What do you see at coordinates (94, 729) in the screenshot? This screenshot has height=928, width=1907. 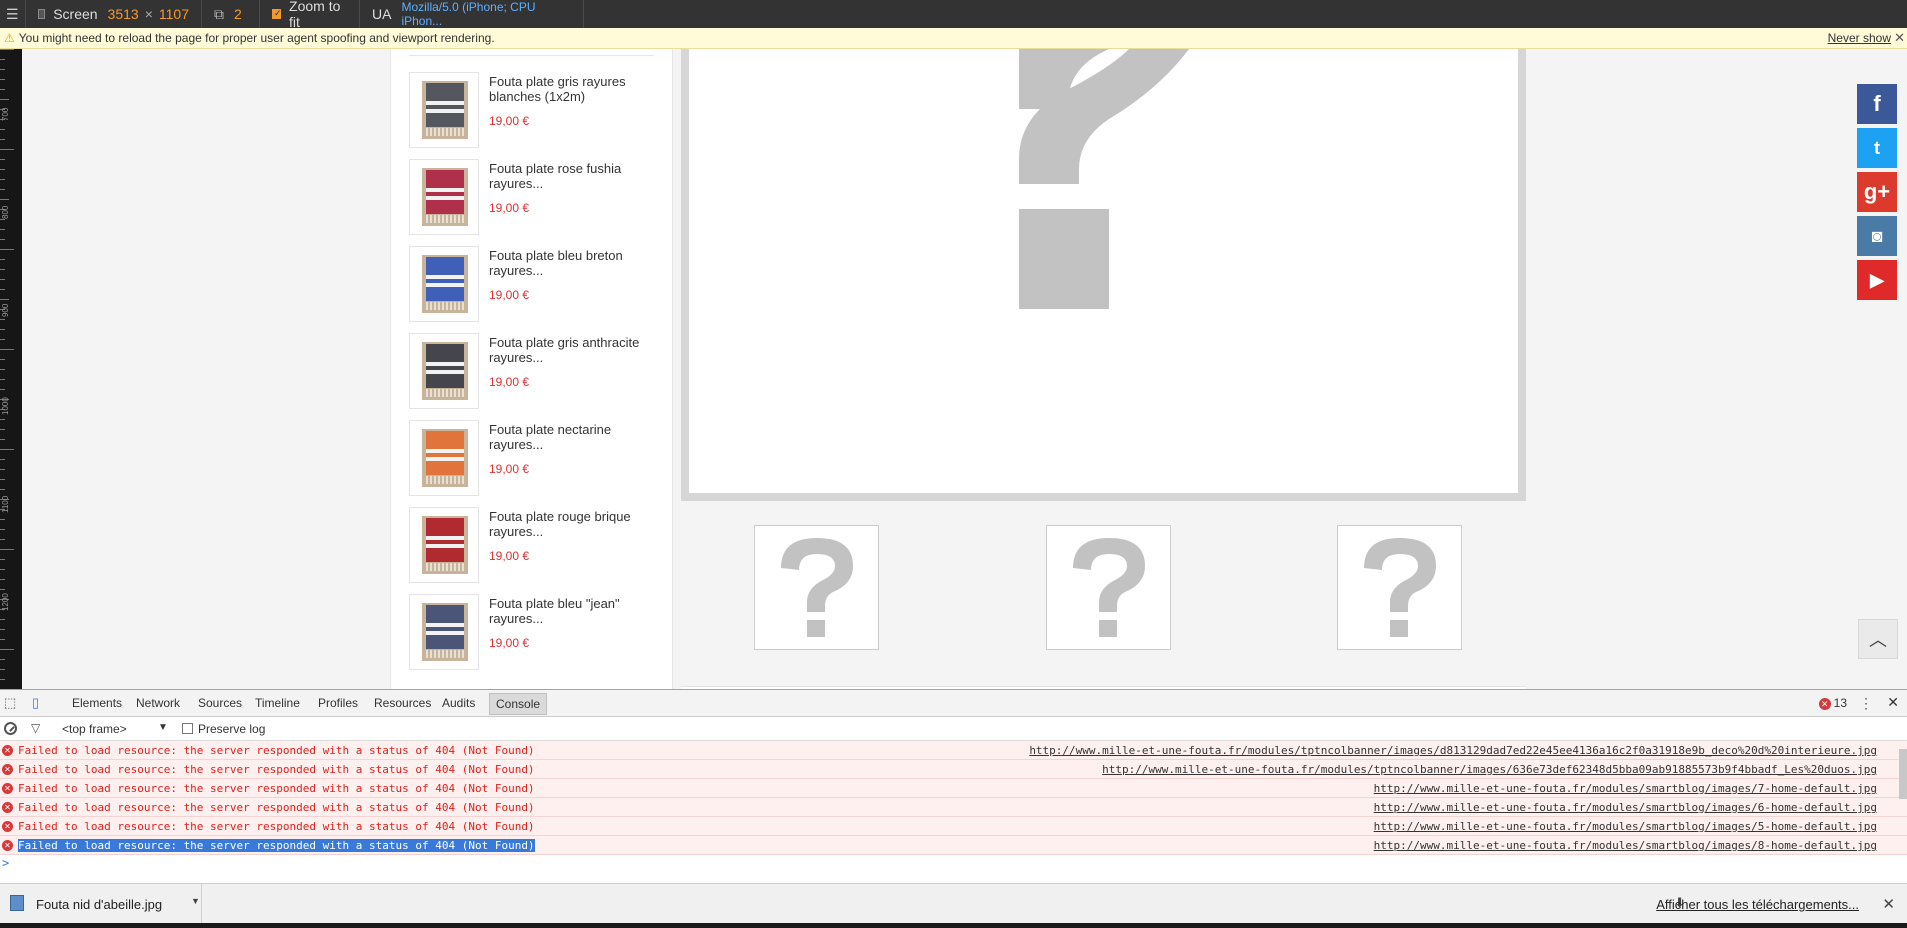 I see `frame-selector: <top frame>` at bounding box center [94, 729].